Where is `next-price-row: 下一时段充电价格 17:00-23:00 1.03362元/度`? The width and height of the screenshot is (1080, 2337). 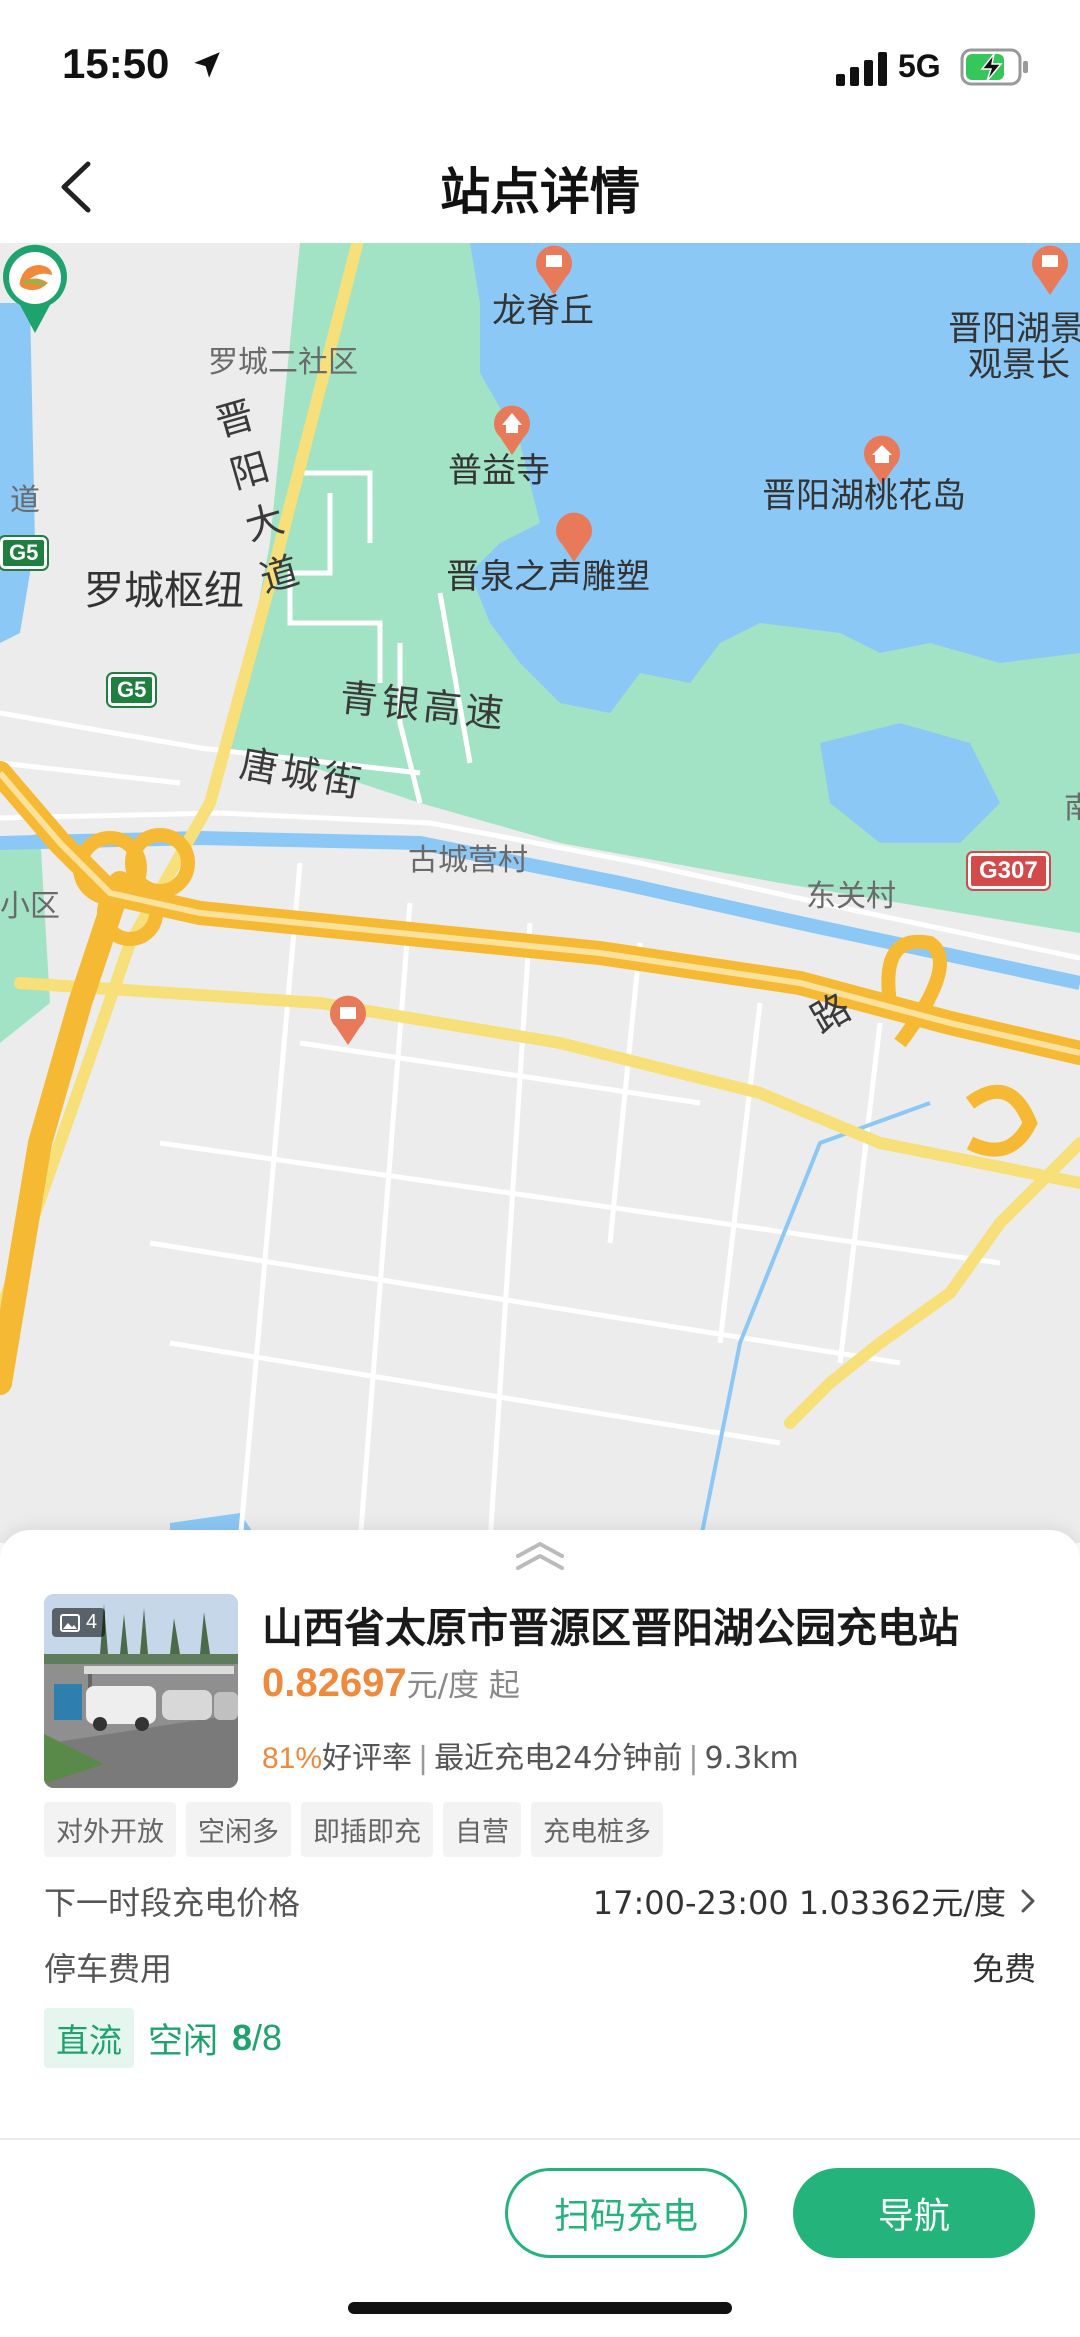
next-price-row: 下一时段充电价格 17:00-23:00 1.03362元/度 is located at coordinates (540, 1901).